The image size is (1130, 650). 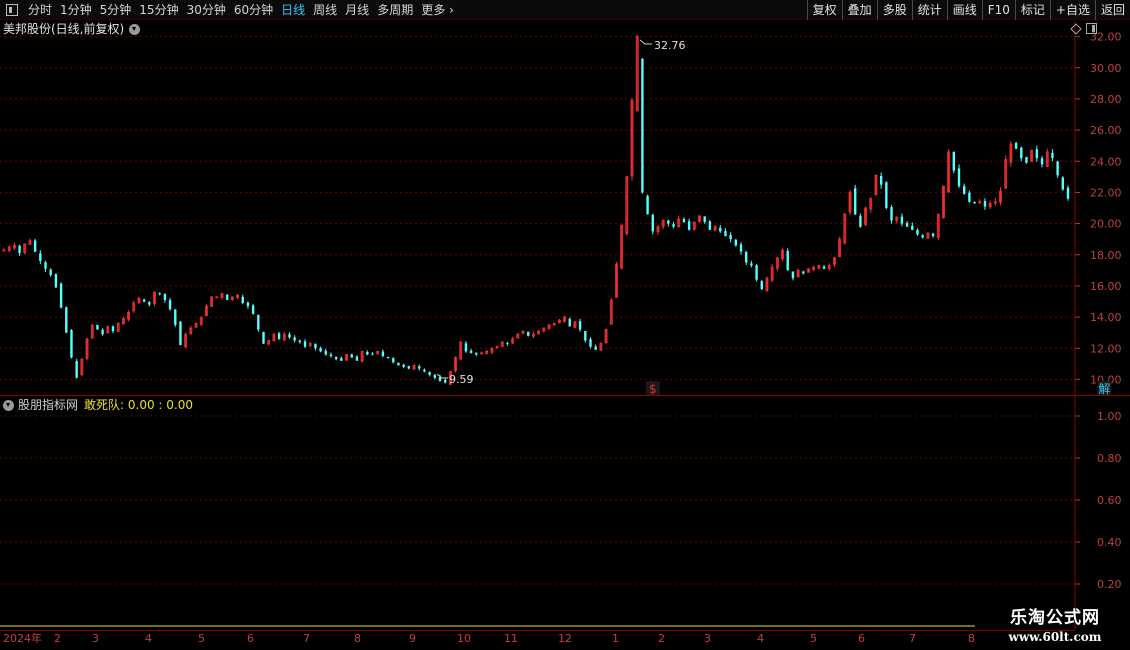 What do you see at coordinates (971, 638) in the screenshot?
I see `time-axis-month-label: 8` at bounding box center [971, 638].